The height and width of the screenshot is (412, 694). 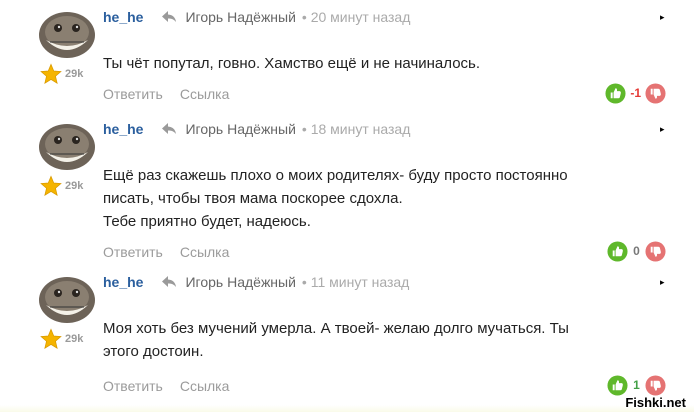 I want to click on text-line: писать, чтобы твоя мама поскорее сдохла., so click(x=253, y=198).